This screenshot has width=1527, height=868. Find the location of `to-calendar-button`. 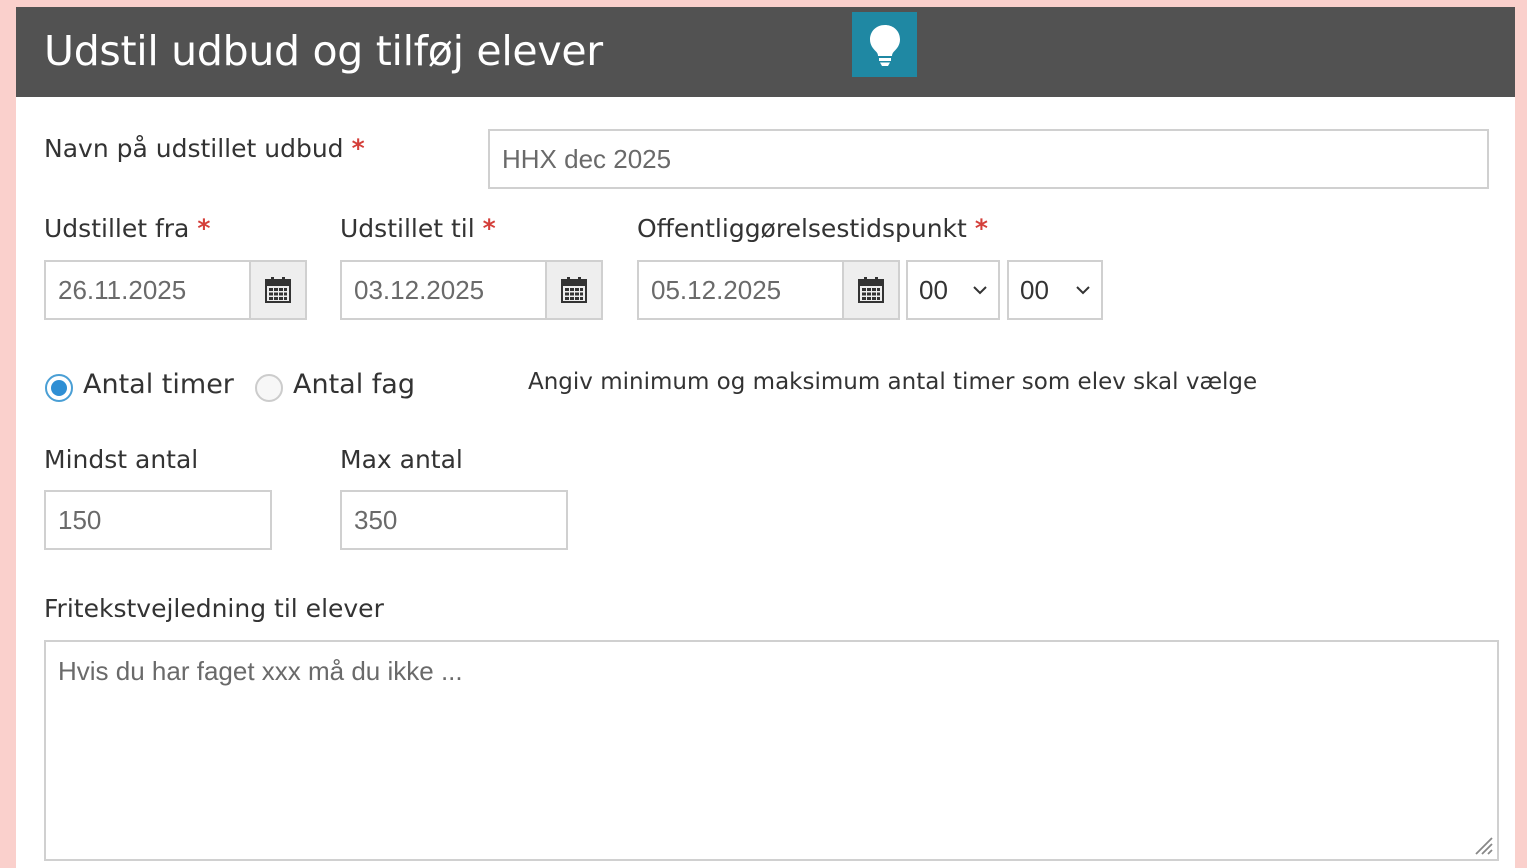

to-calendar-button is located at coordinates (575, 290).